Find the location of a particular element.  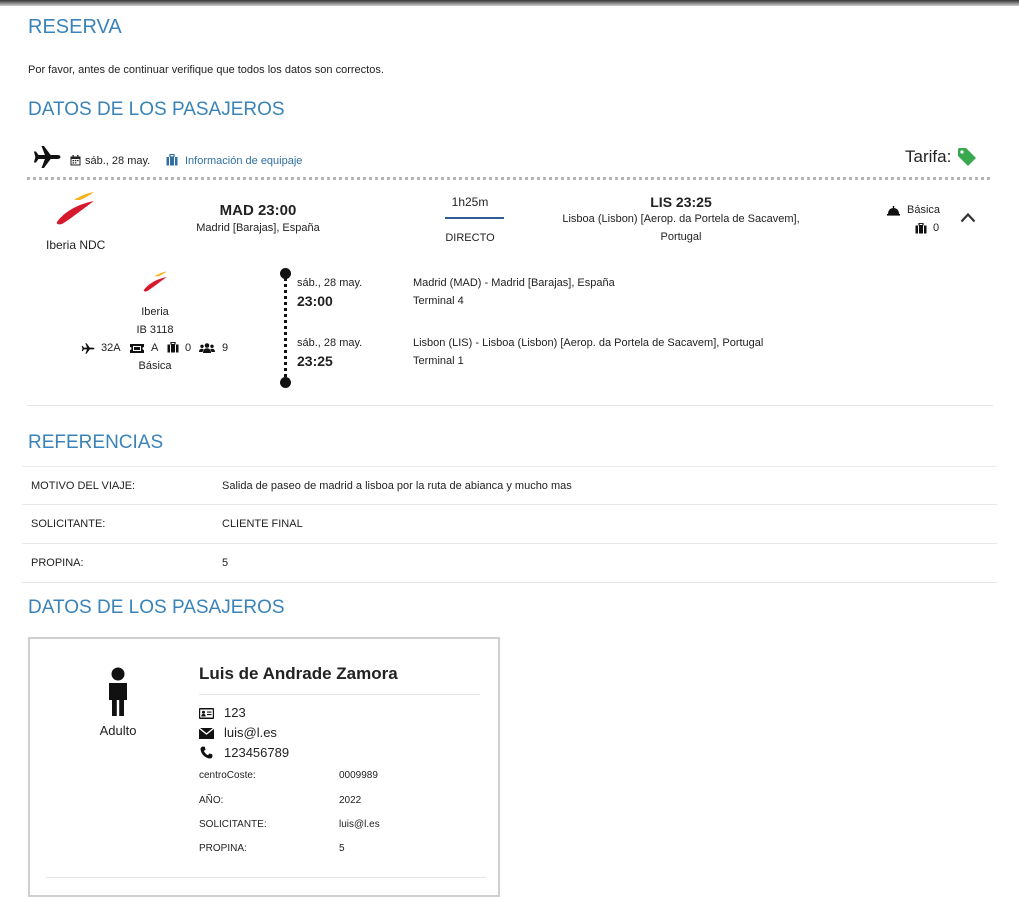

departure-place: Madrid (MAD) - Madrid [Barajas], España is located at coordinates (514, 283).